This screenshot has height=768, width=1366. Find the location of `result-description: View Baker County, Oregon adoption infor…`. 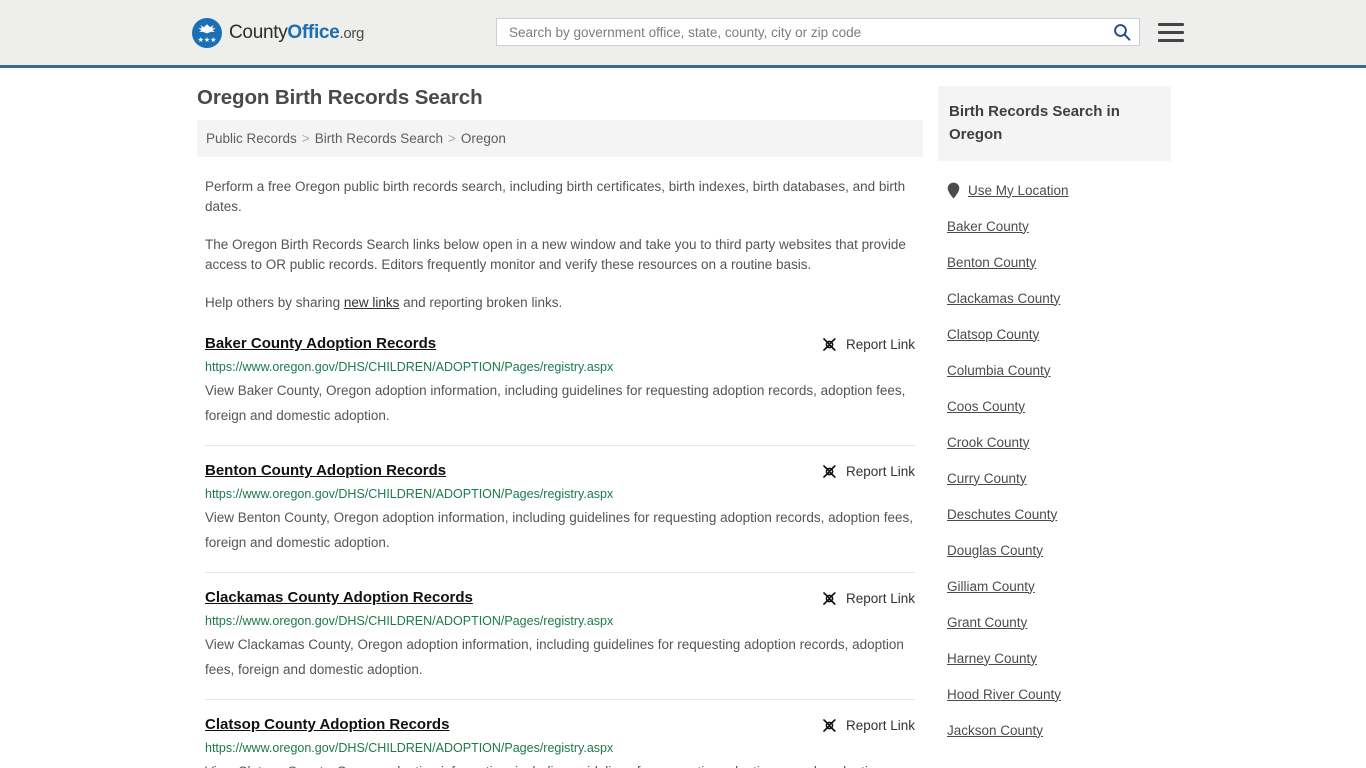

result-description: View Baker County, Oregon adoption infor… is located at coordinates (555, 403).